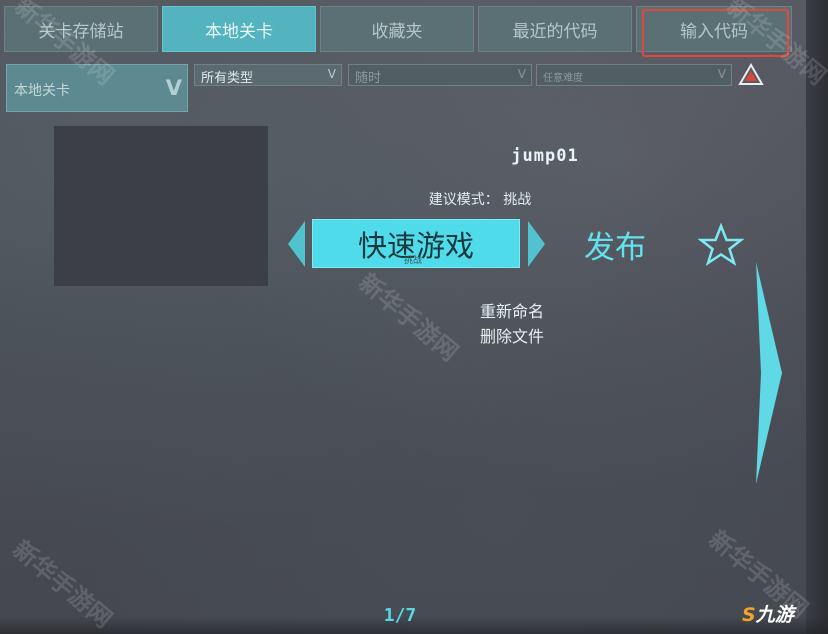 The width and height of the screenshot is (828, 634). Describe the element at coordinates (555, 31) in the screenshot. I see `tab-label: 最近的代码` at that location.